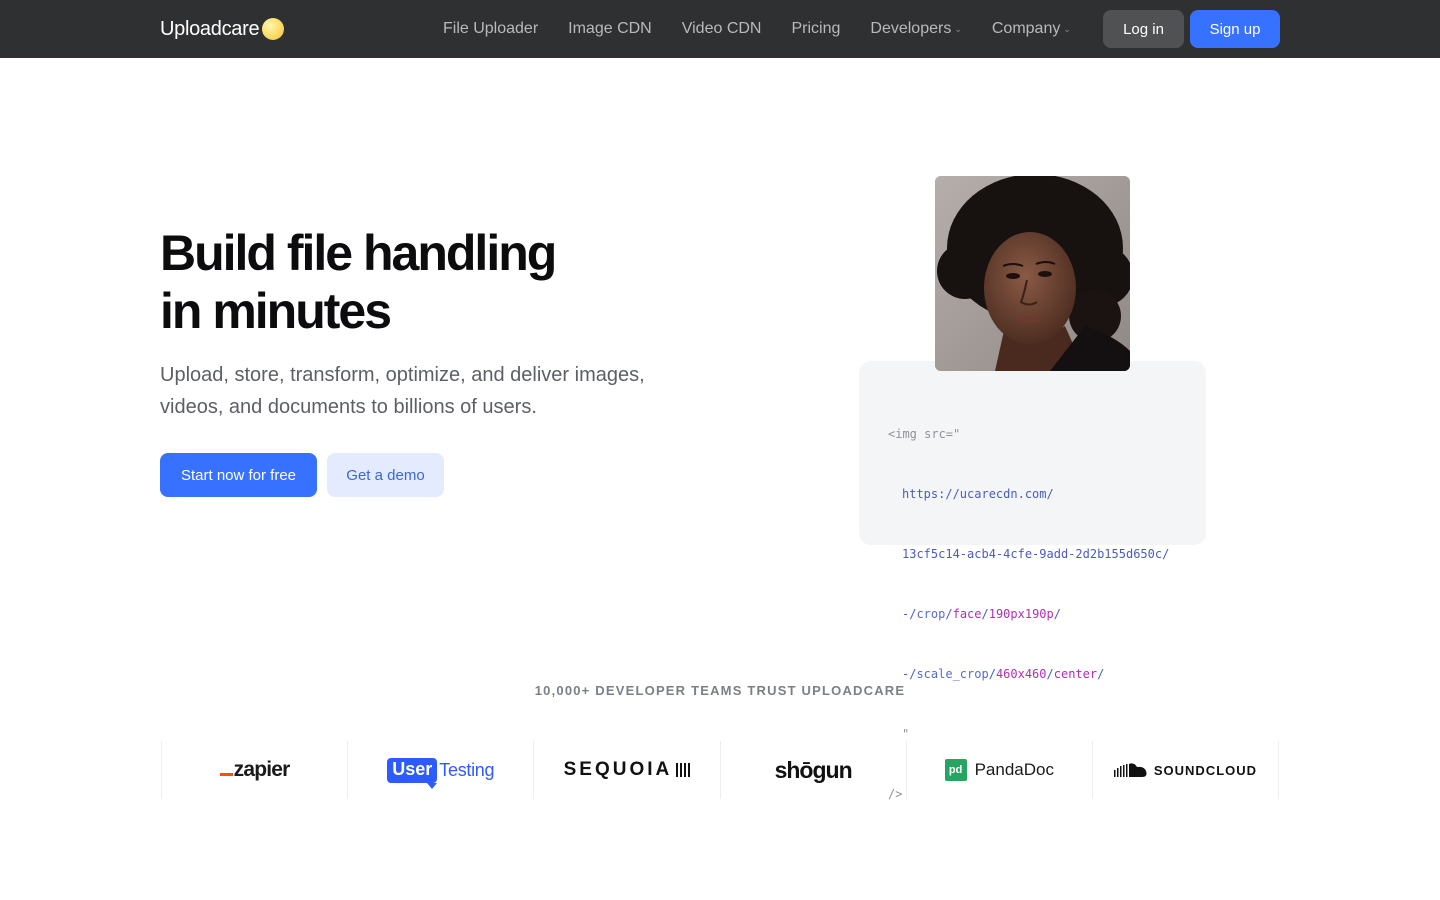  What do you see at coordinates (276, 311) in the screenshot?
I see `hero-title-line-2: in minutes` at bounding box center [276, 311].